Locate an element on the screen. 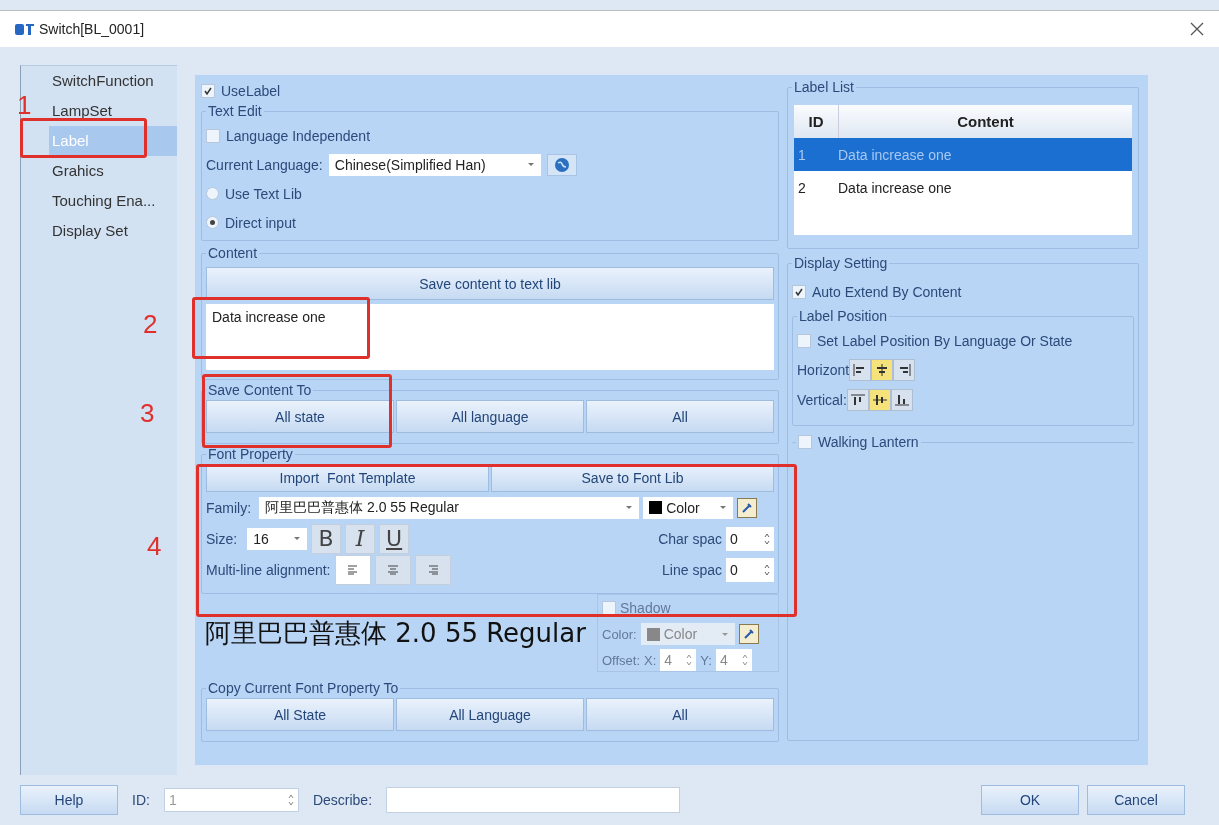 This screenshot has width=1219, height=825. eyedropper-button is located at coordinates (747, 507).